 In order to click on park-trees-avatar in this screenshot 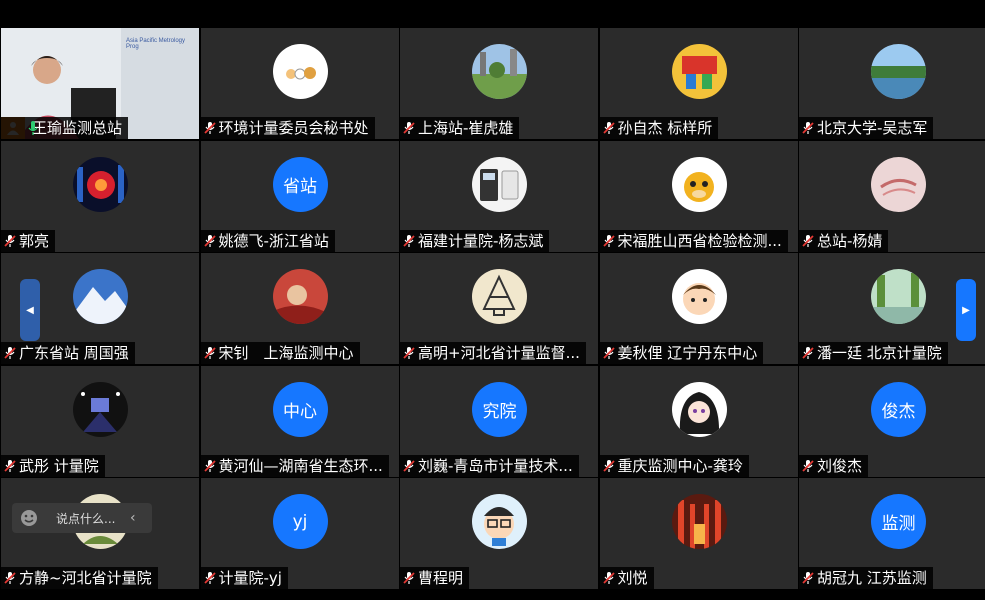, I will do `click(499, 71)`.